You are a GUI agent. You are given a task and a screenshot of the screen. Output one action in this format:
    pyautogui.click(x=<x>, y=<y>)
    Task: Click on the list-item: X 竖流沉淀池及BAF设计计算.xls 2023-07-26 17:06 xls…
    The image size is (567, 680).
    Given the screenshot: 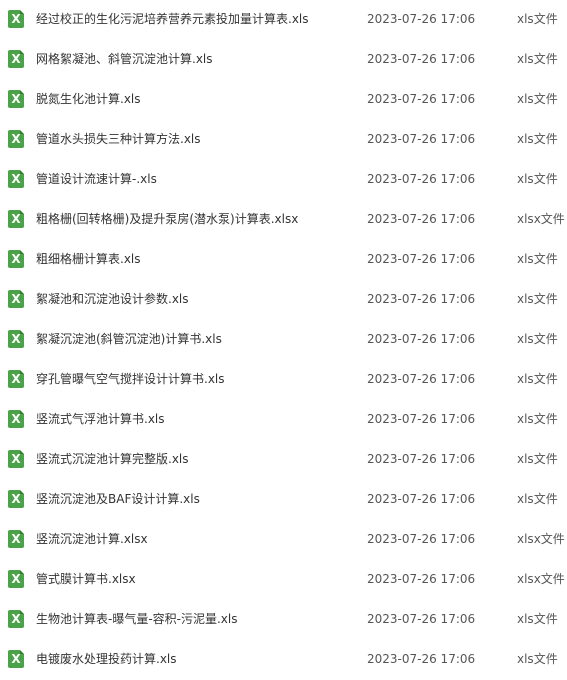 What is the action you would take?
    pyautogui.click(x=283, y=500)
    